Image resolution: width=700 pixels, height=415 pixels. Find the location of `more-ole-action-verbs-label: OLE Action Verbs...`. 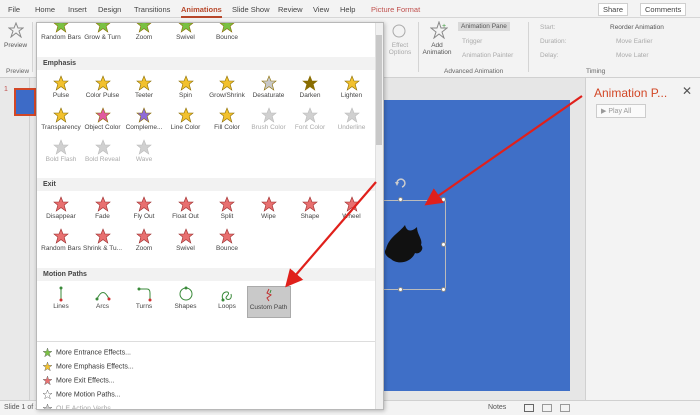

more-ole-action-verbs-label: OLE Action Verbs... is located at coordinates (86, 407).